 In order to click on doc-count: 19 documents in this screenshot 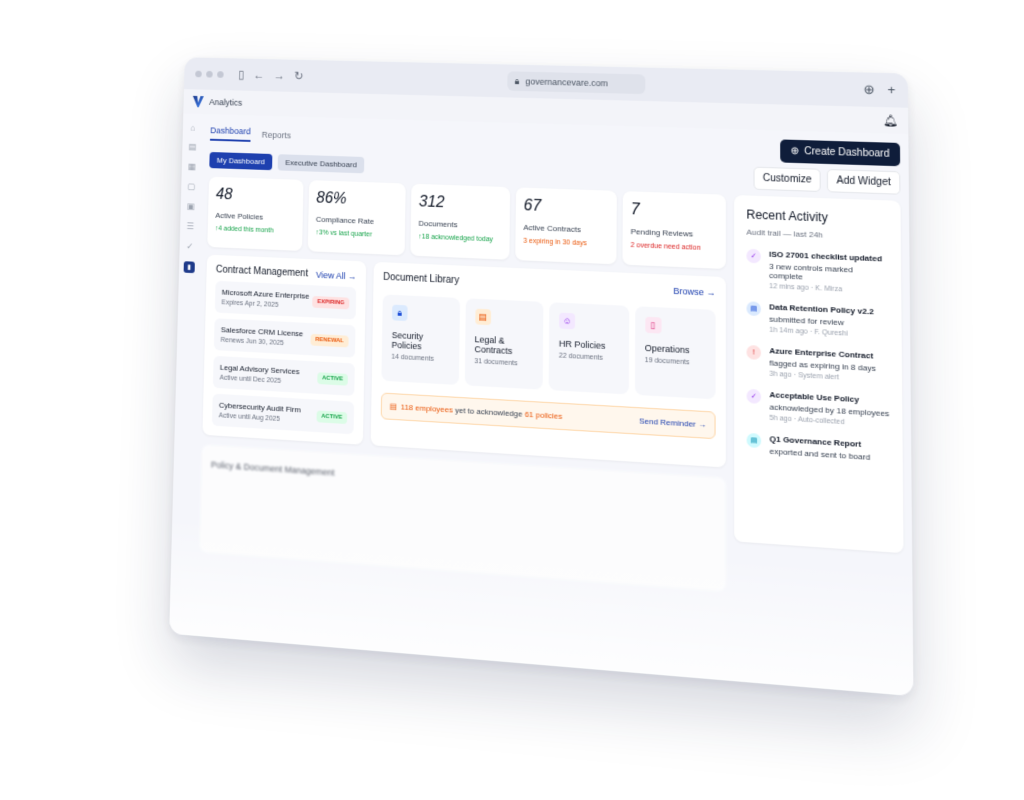, I will do `click(667, 361)`.